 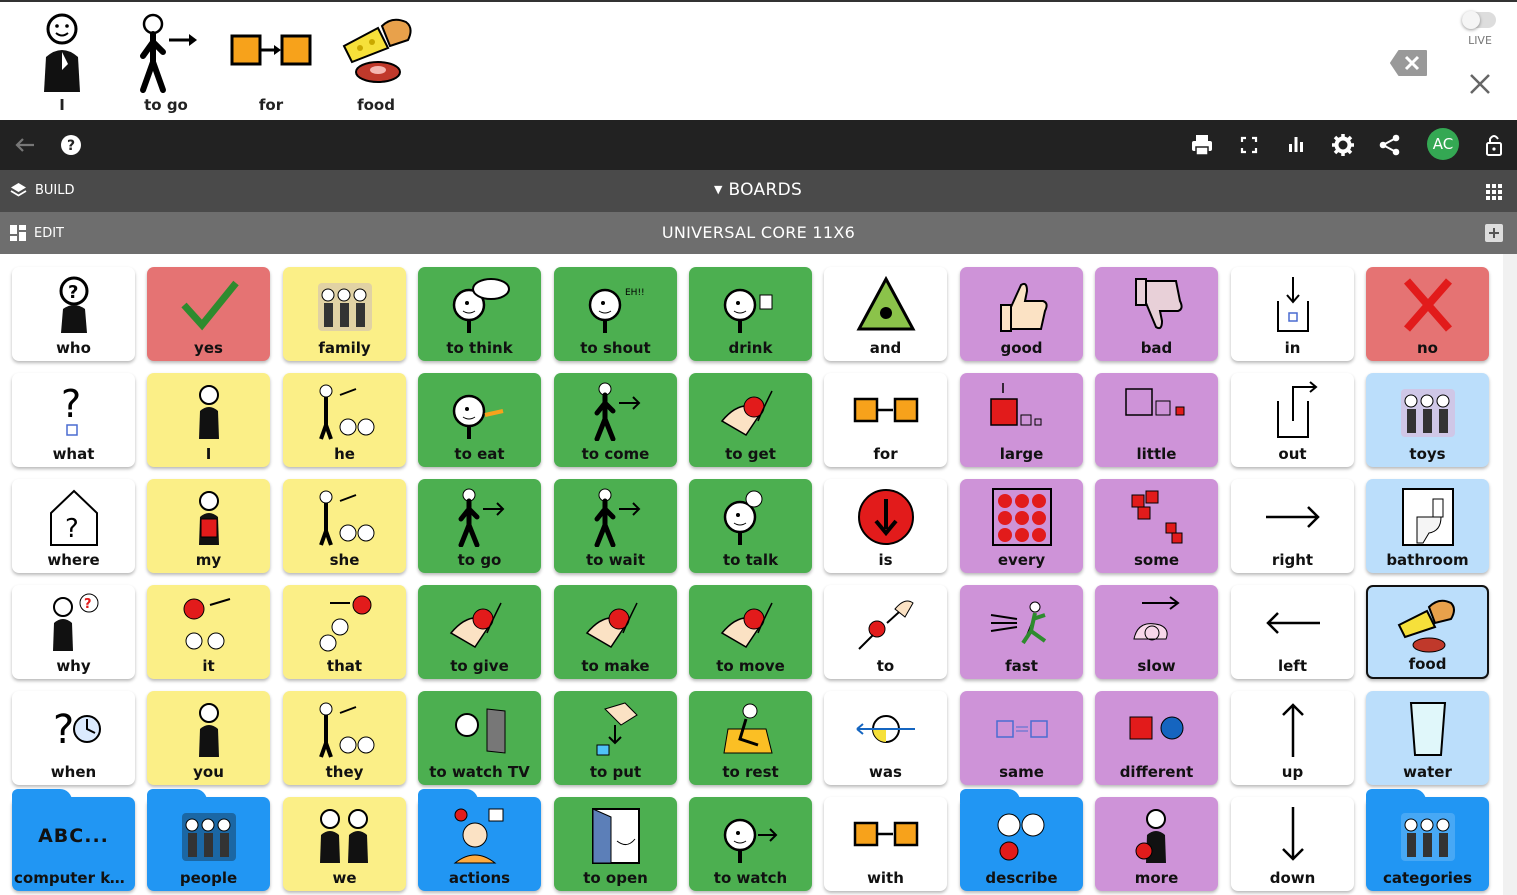 What do you see at coordinates (344, 420) in the screenshot?
I see `tile-he: he` at bounding box center [344, 420].